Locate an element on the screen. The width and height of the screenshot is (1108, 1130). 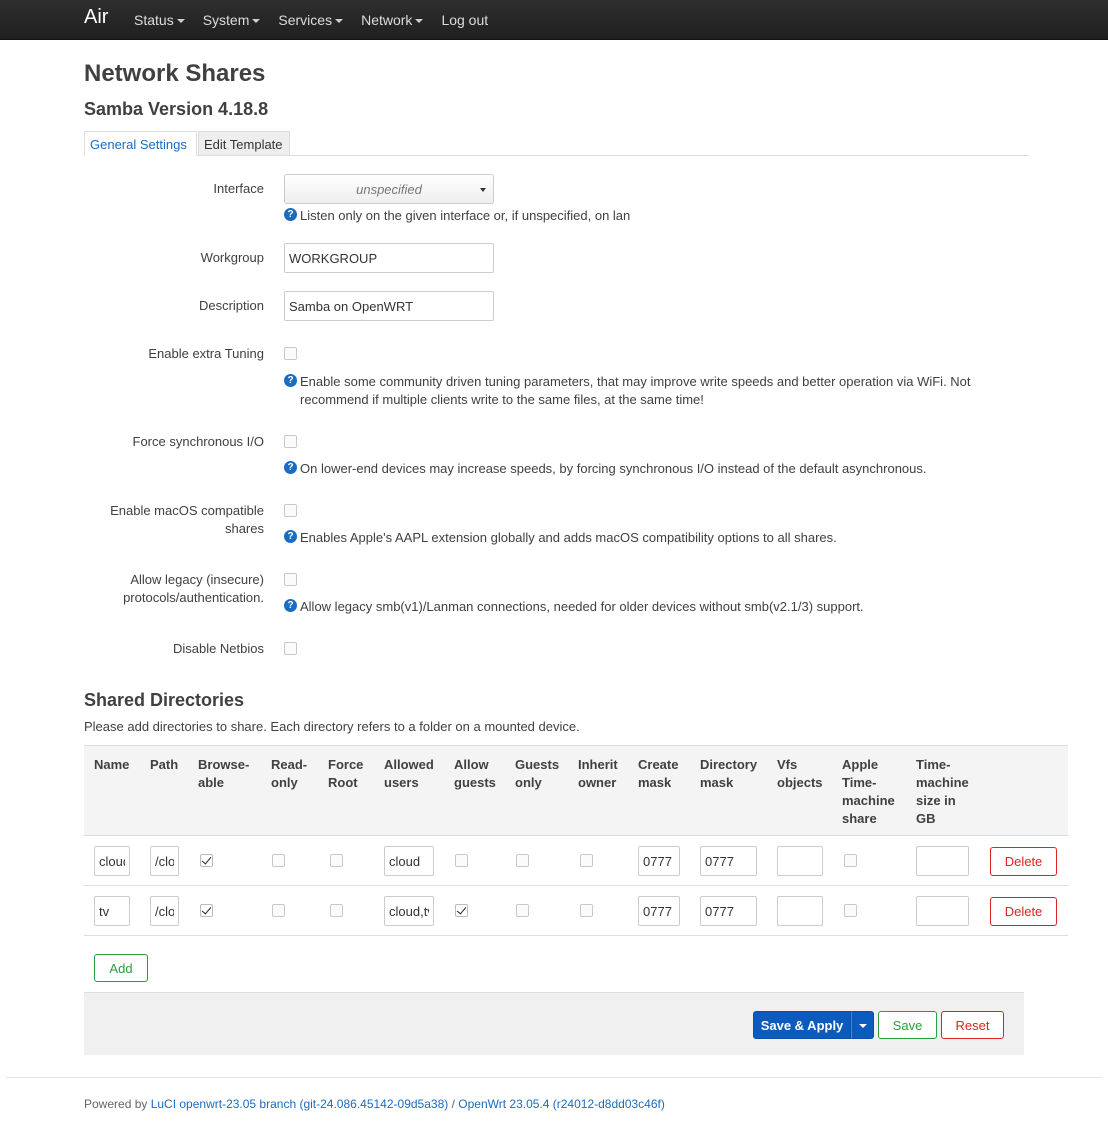
nav-system: System is located at coordinates (237, 20).